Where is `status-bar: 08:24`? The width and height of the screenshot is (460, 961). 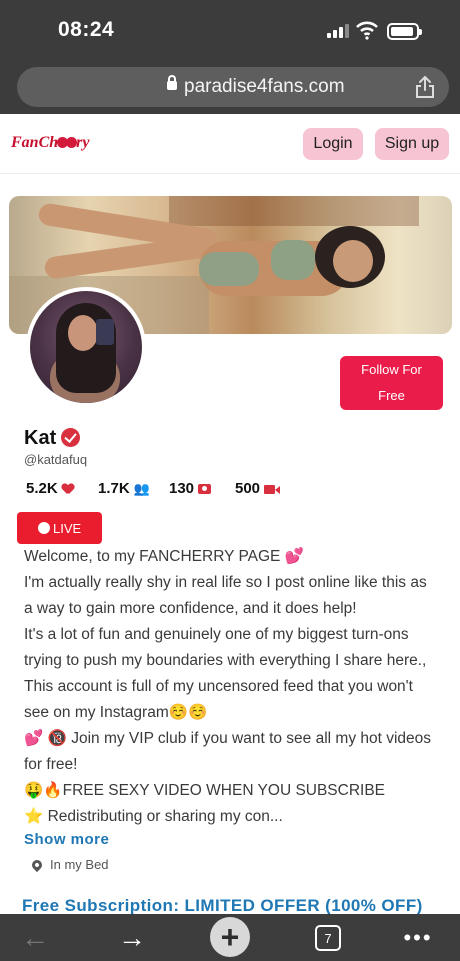 status-bar: 08:24 is located at coordinates (230, 31).